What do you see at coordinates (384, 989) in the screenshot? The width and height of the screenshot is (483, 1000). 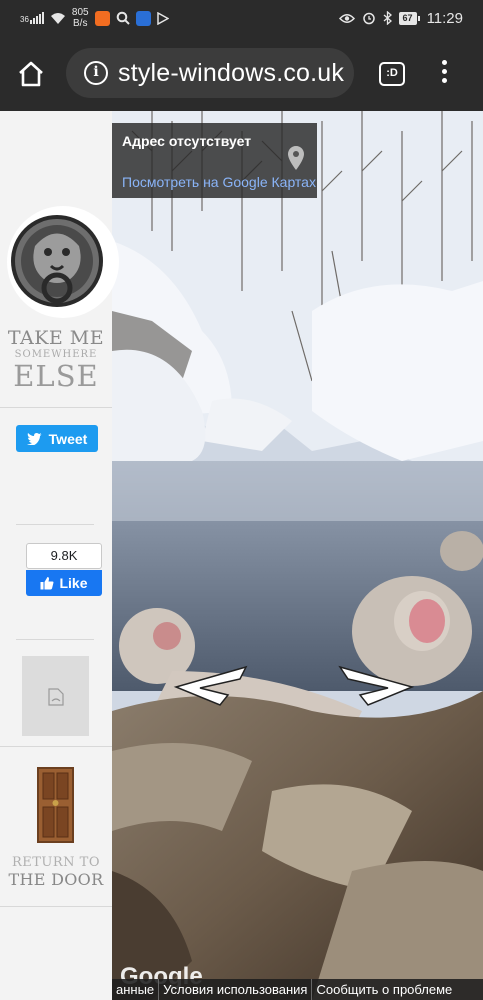 I see `report-problem-link: Сообщить о проблеме` at bounding box center [384, 989].